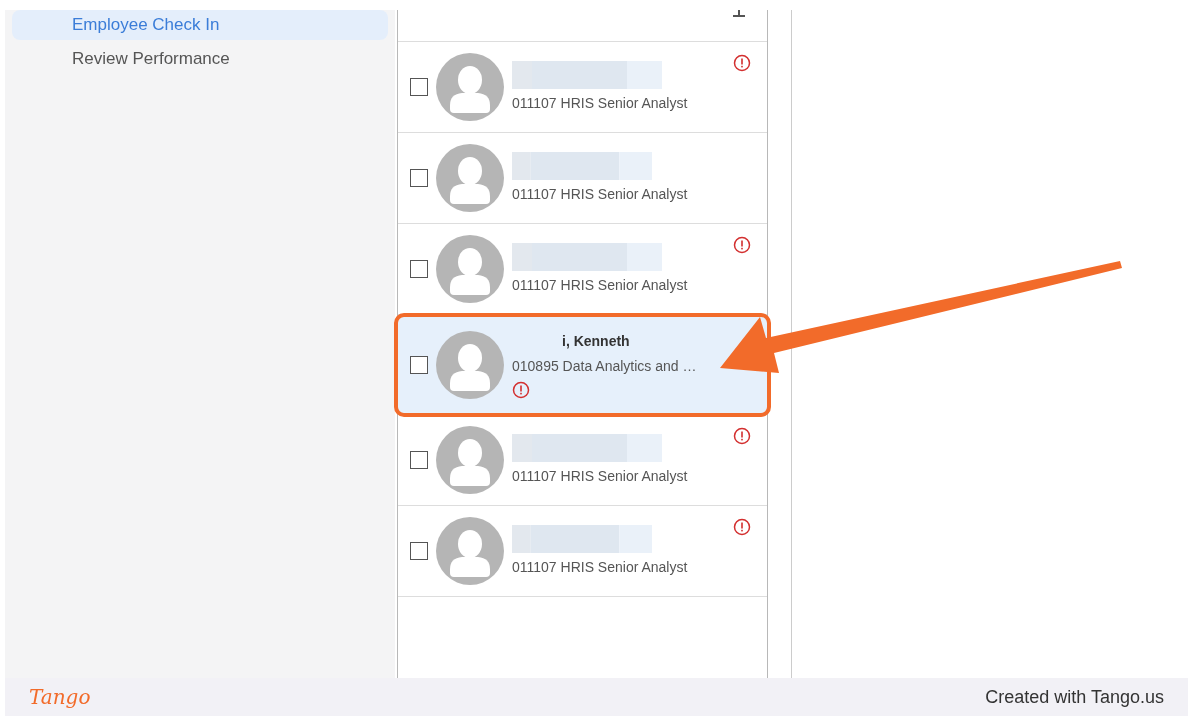 The height and width of the screenshot is (716, 1193). What do you see at coordinates (1074, 697) in the screenshot?
I see `credit-text: Created with Tango.us` at bounding box center [1074, 697].